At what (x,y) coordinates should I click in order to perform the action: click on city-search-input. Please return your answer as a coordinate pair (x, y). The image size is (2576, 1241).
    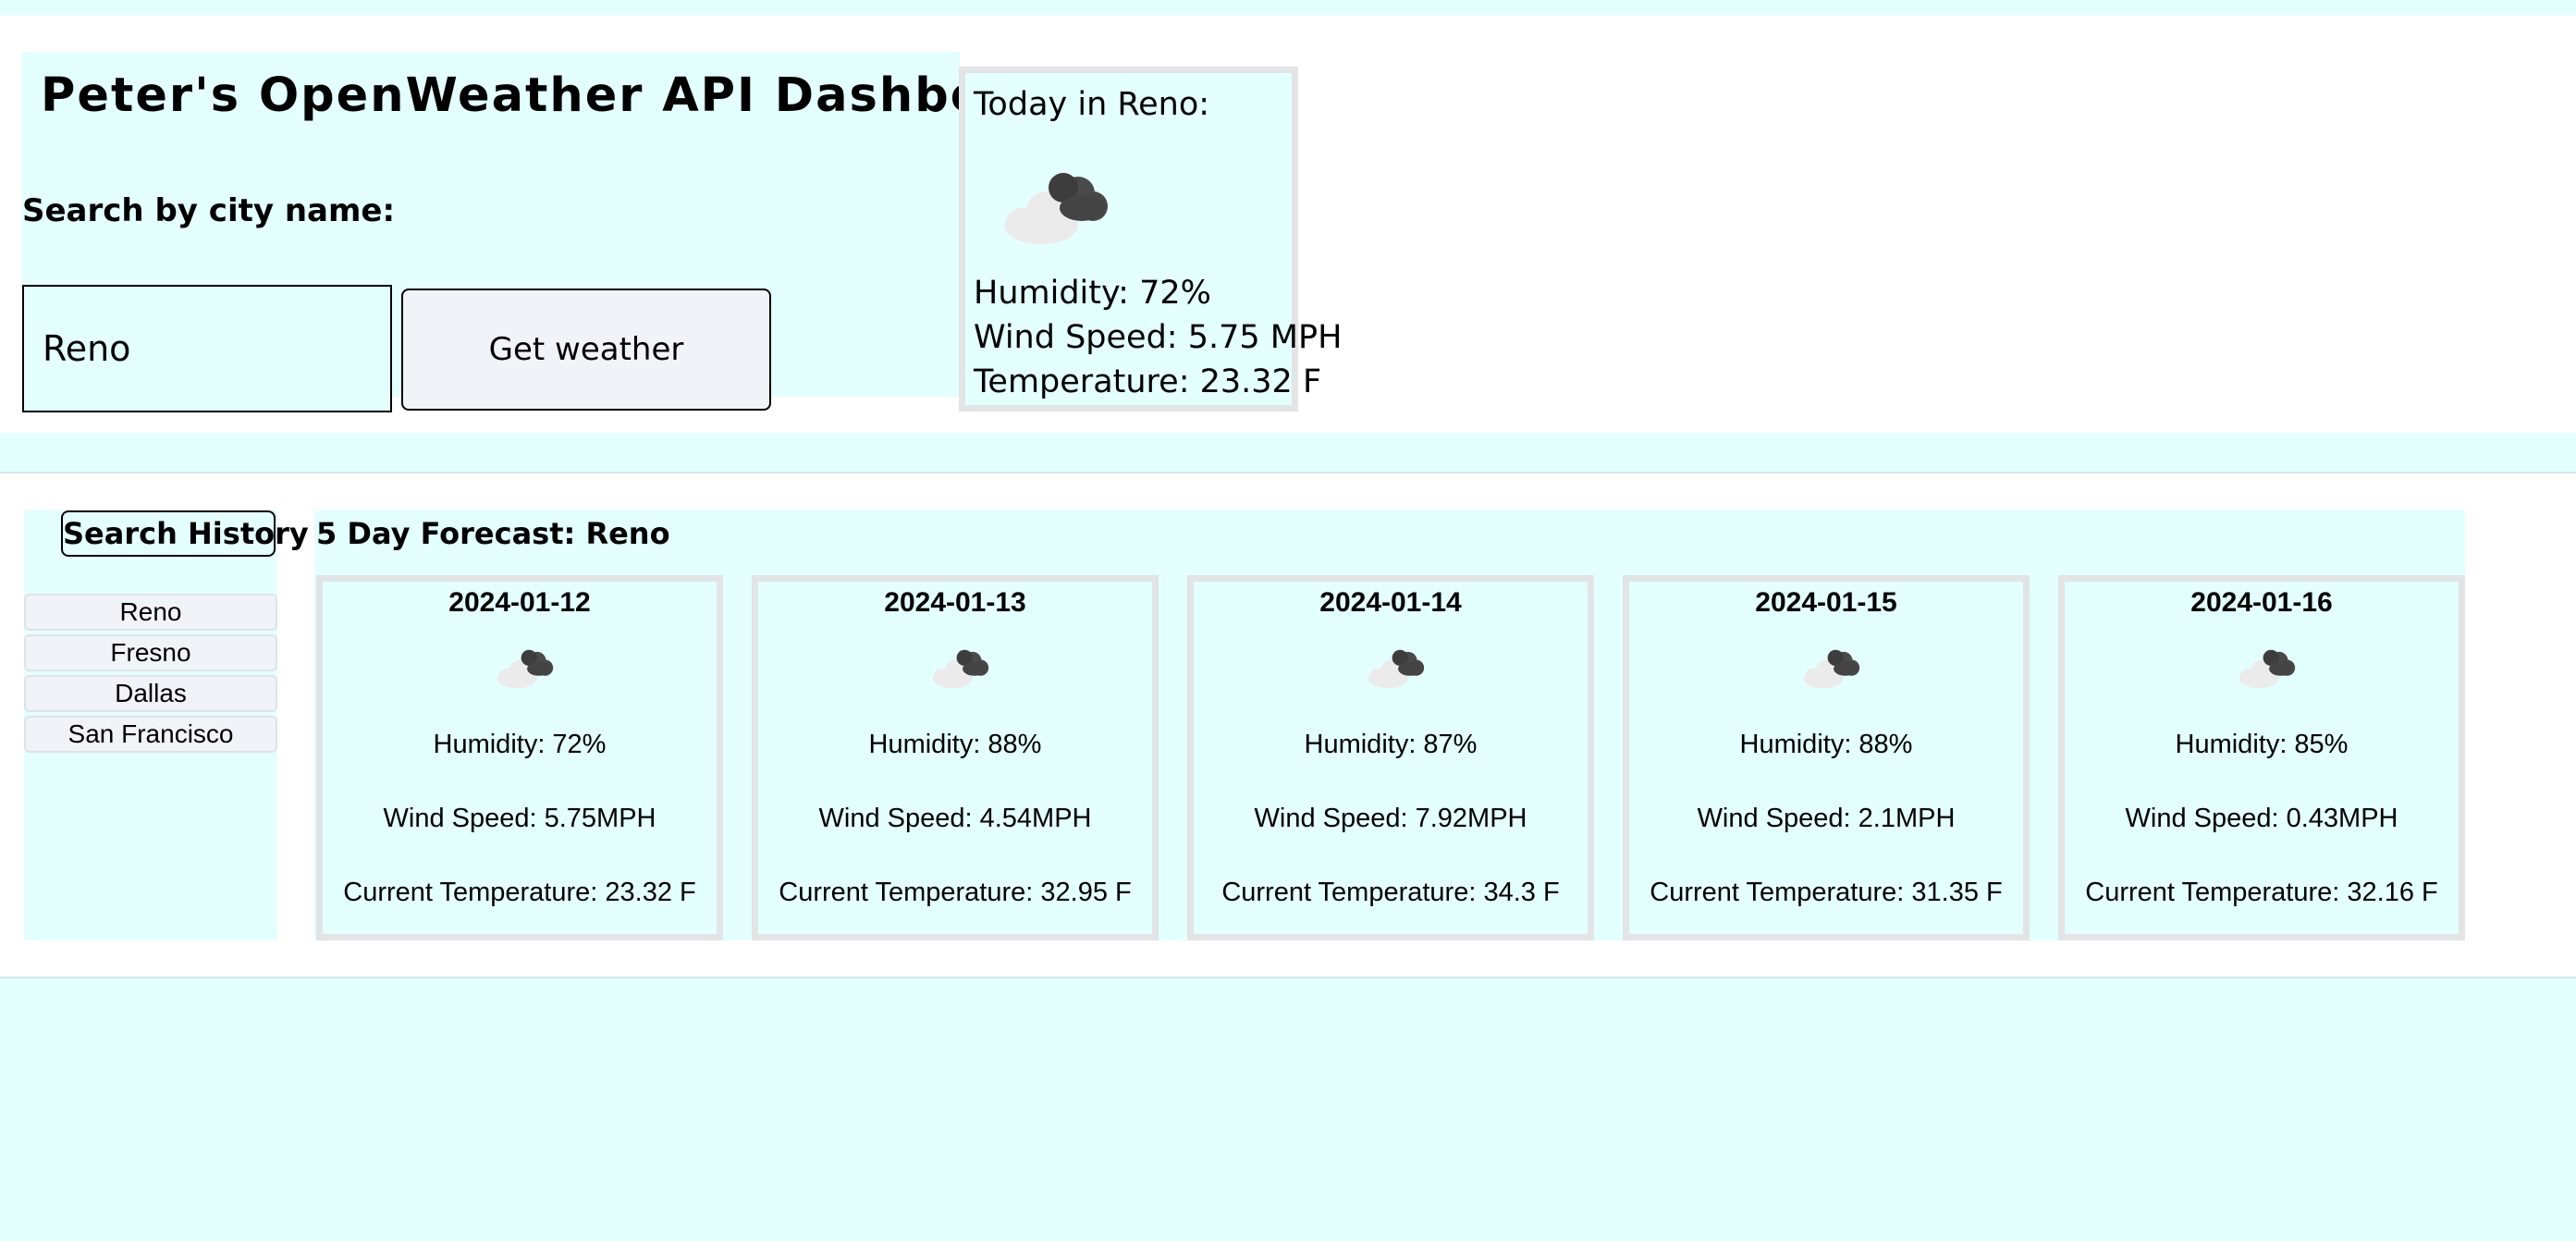
    Looking at the image, I should click on (207, 349).